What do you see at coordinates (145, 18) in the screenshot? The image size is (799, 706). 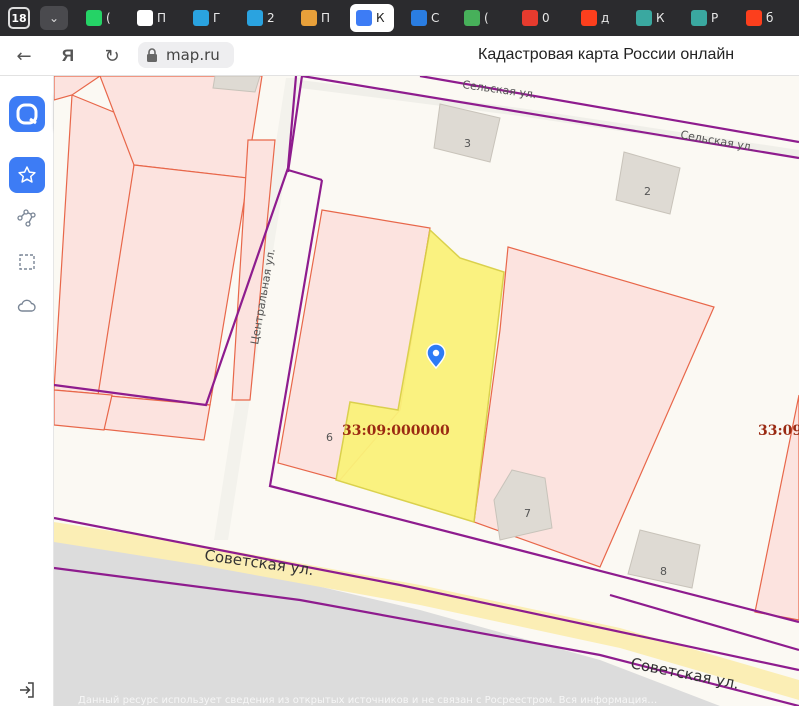 I see `document-icon` at bounding box center [145, 18].